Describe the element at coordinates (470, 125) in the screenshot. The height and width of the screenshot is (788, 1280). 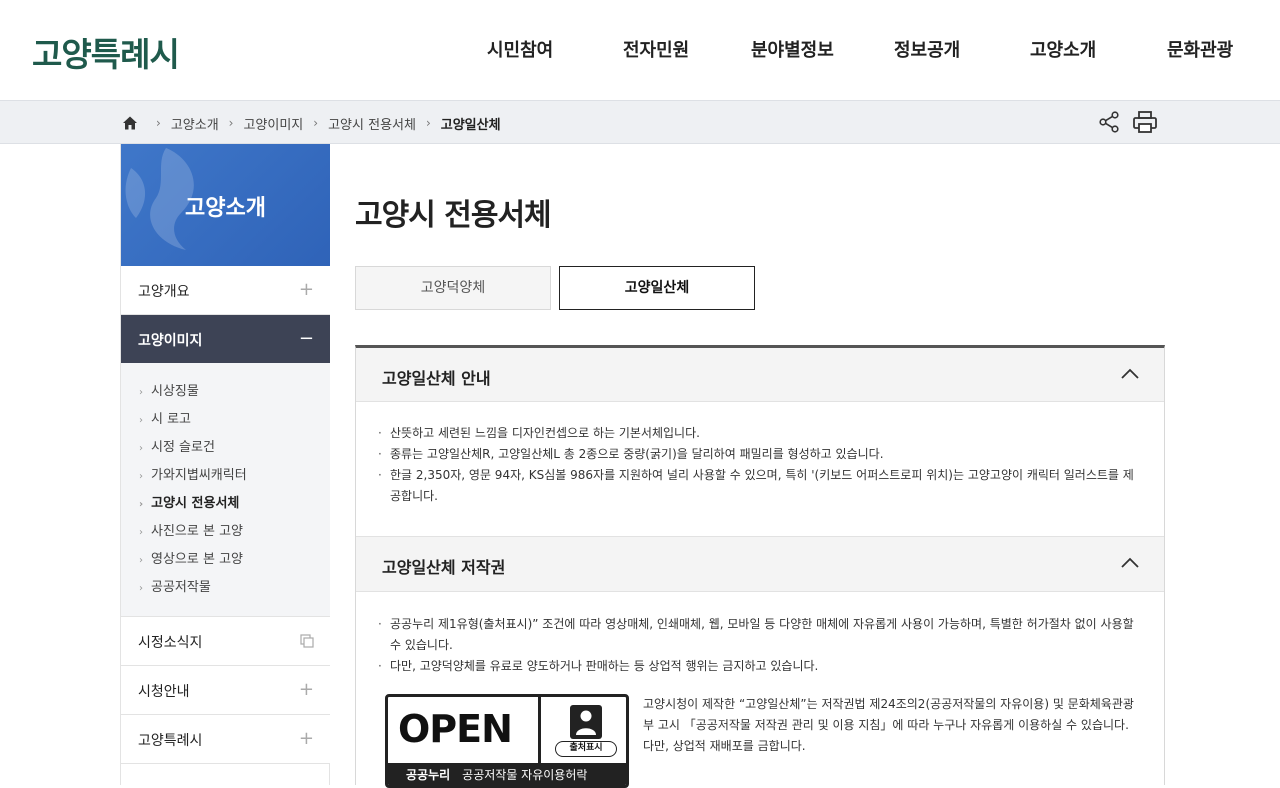
I see `breadcrumb-current: 고양일산체` at that location.